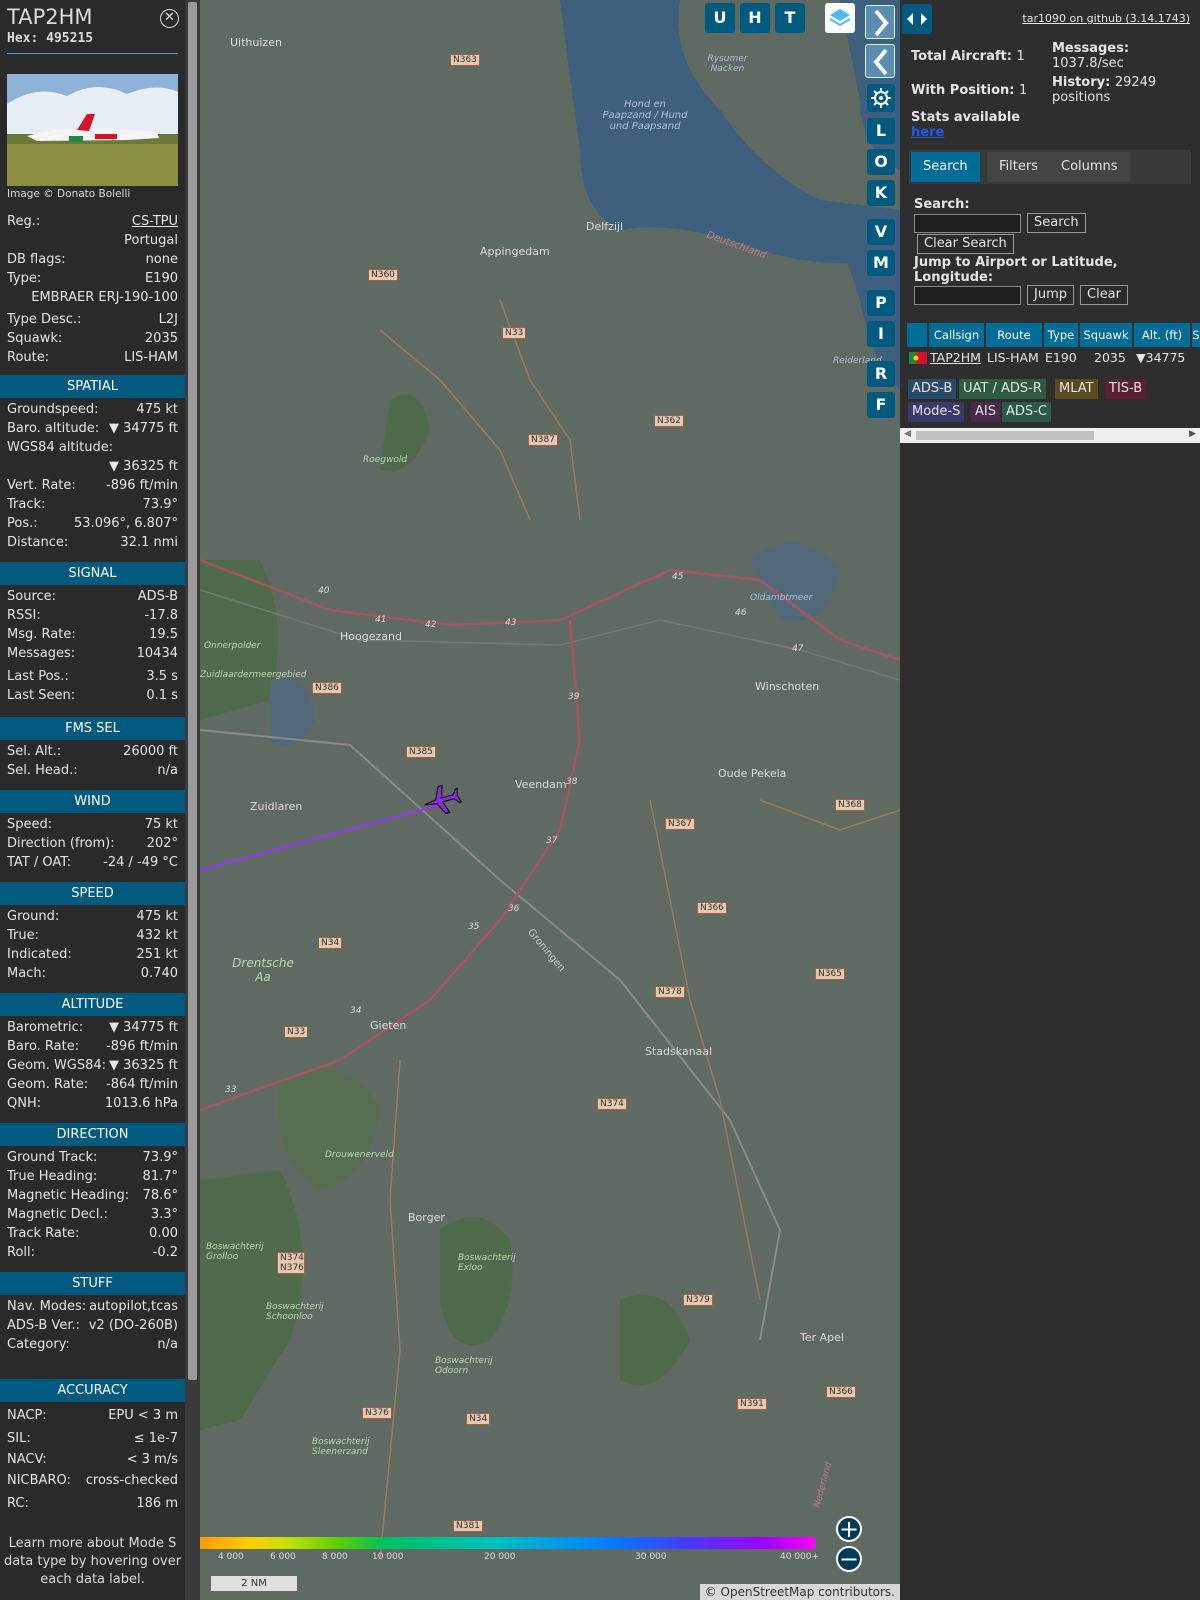  Describe the element at coordinates (881, 232) in the screenshot. I see `toggle-v-button: V` at that location.